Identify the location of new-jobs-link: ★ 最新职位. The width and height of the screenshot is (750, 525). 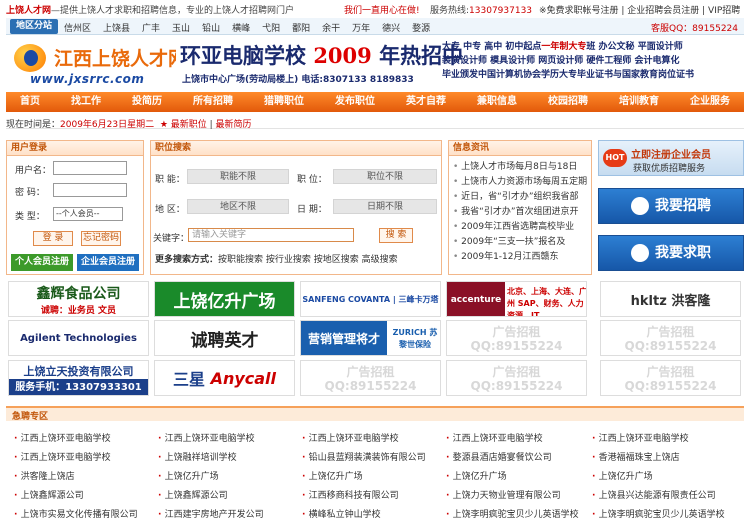
(183, 125).